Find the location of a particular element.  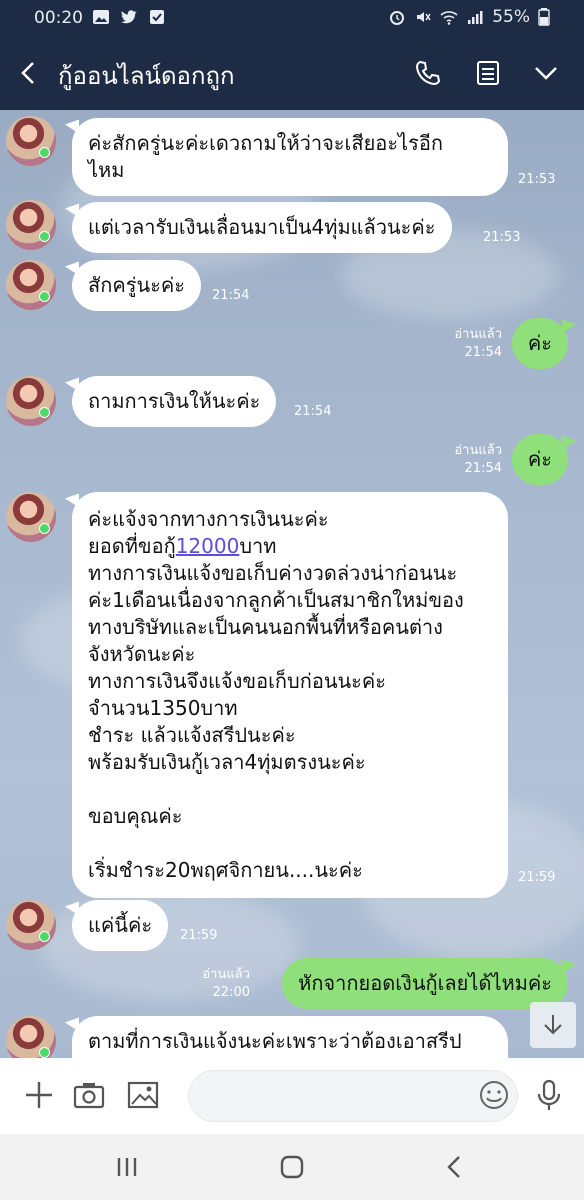

message-bubble-incoming: ถามการเงินให้นะค่ะ is located at coordinates (174, 401).